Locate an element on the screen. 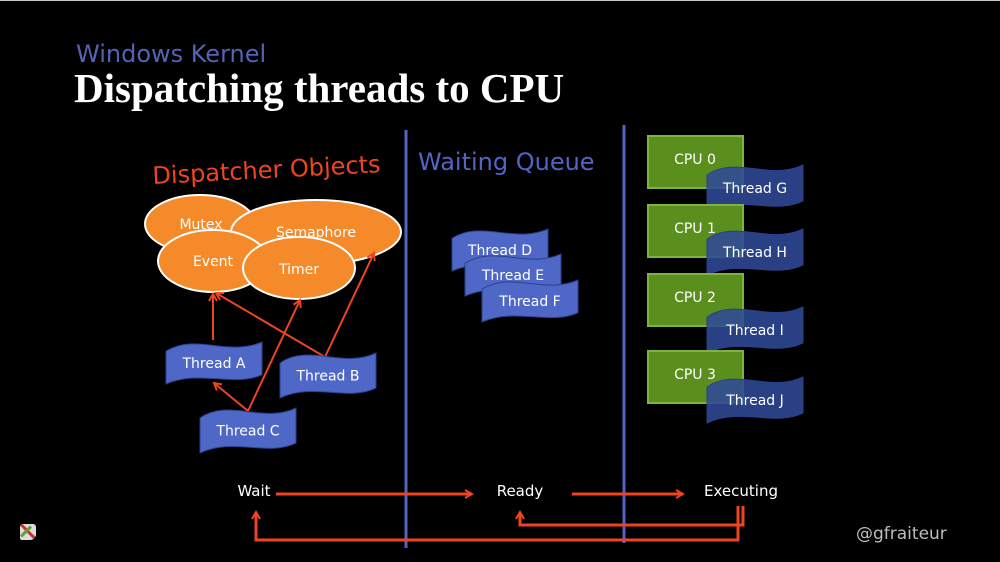 The image size is (1000, 562). thread-executing-2: Thread I is located at coordinates (755, 330).